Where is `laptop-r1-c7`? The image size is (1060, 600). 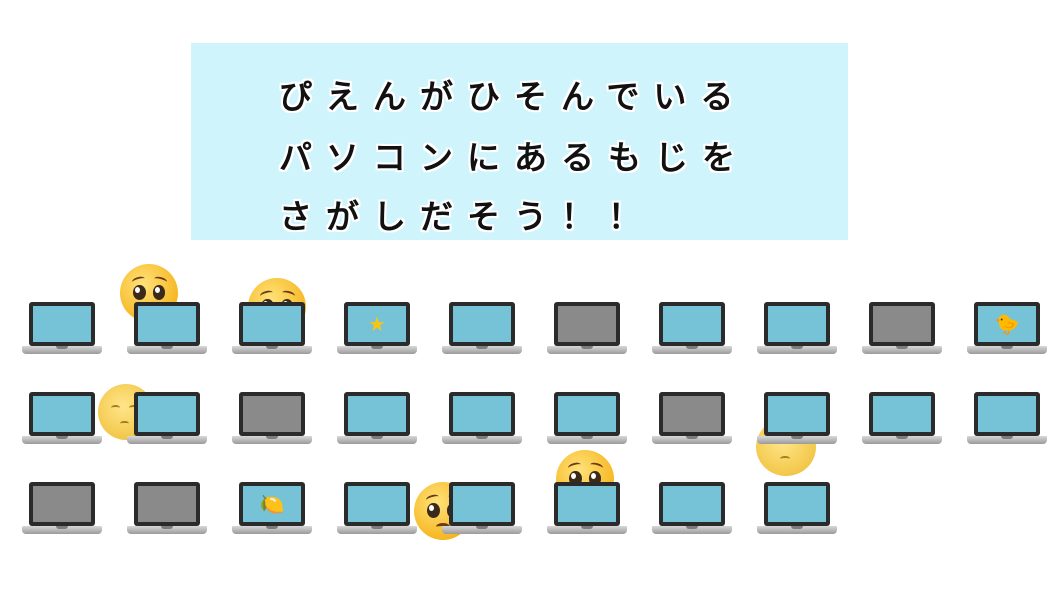
laptop-r1-c7 is located at coordinates (692, 330).